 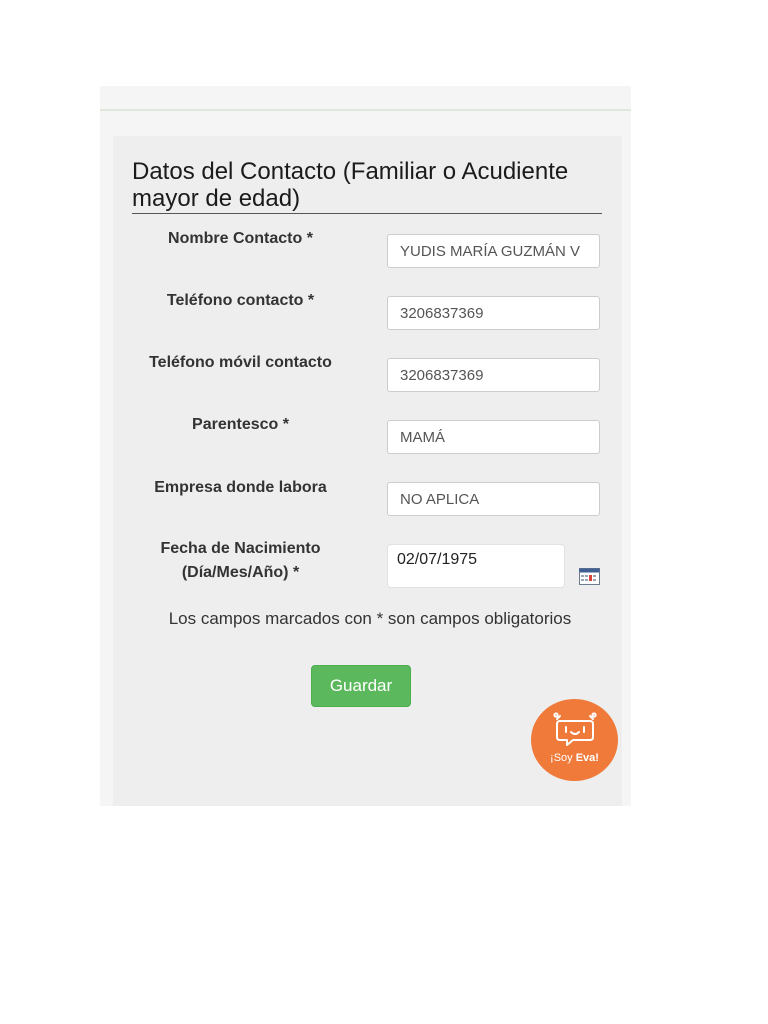 I want to click on employer-input, so click(x=493, y=499).